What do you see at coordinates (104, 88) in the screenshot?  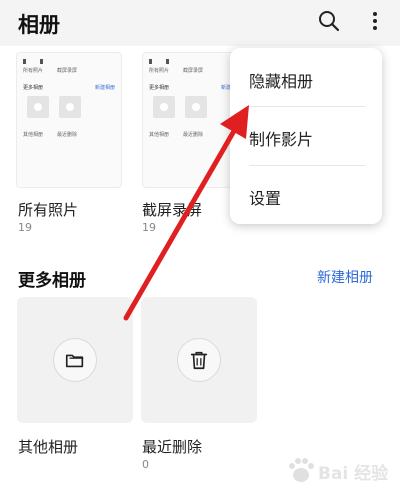 I see `mini-section-link: 新建相册` at bounding box center [104, 88].